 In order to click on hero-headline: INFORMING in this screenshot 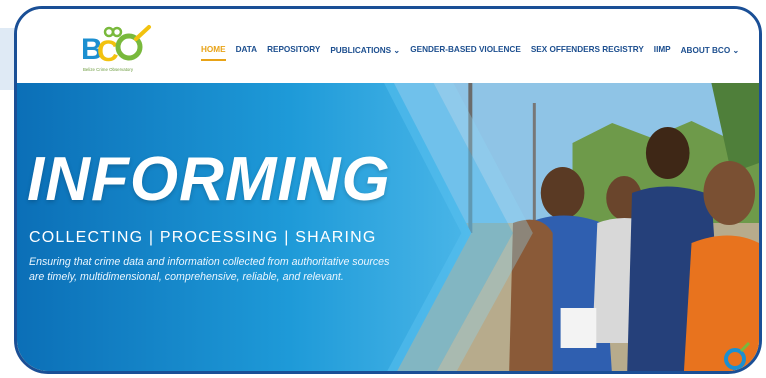, I will do `click(209, 179)`.